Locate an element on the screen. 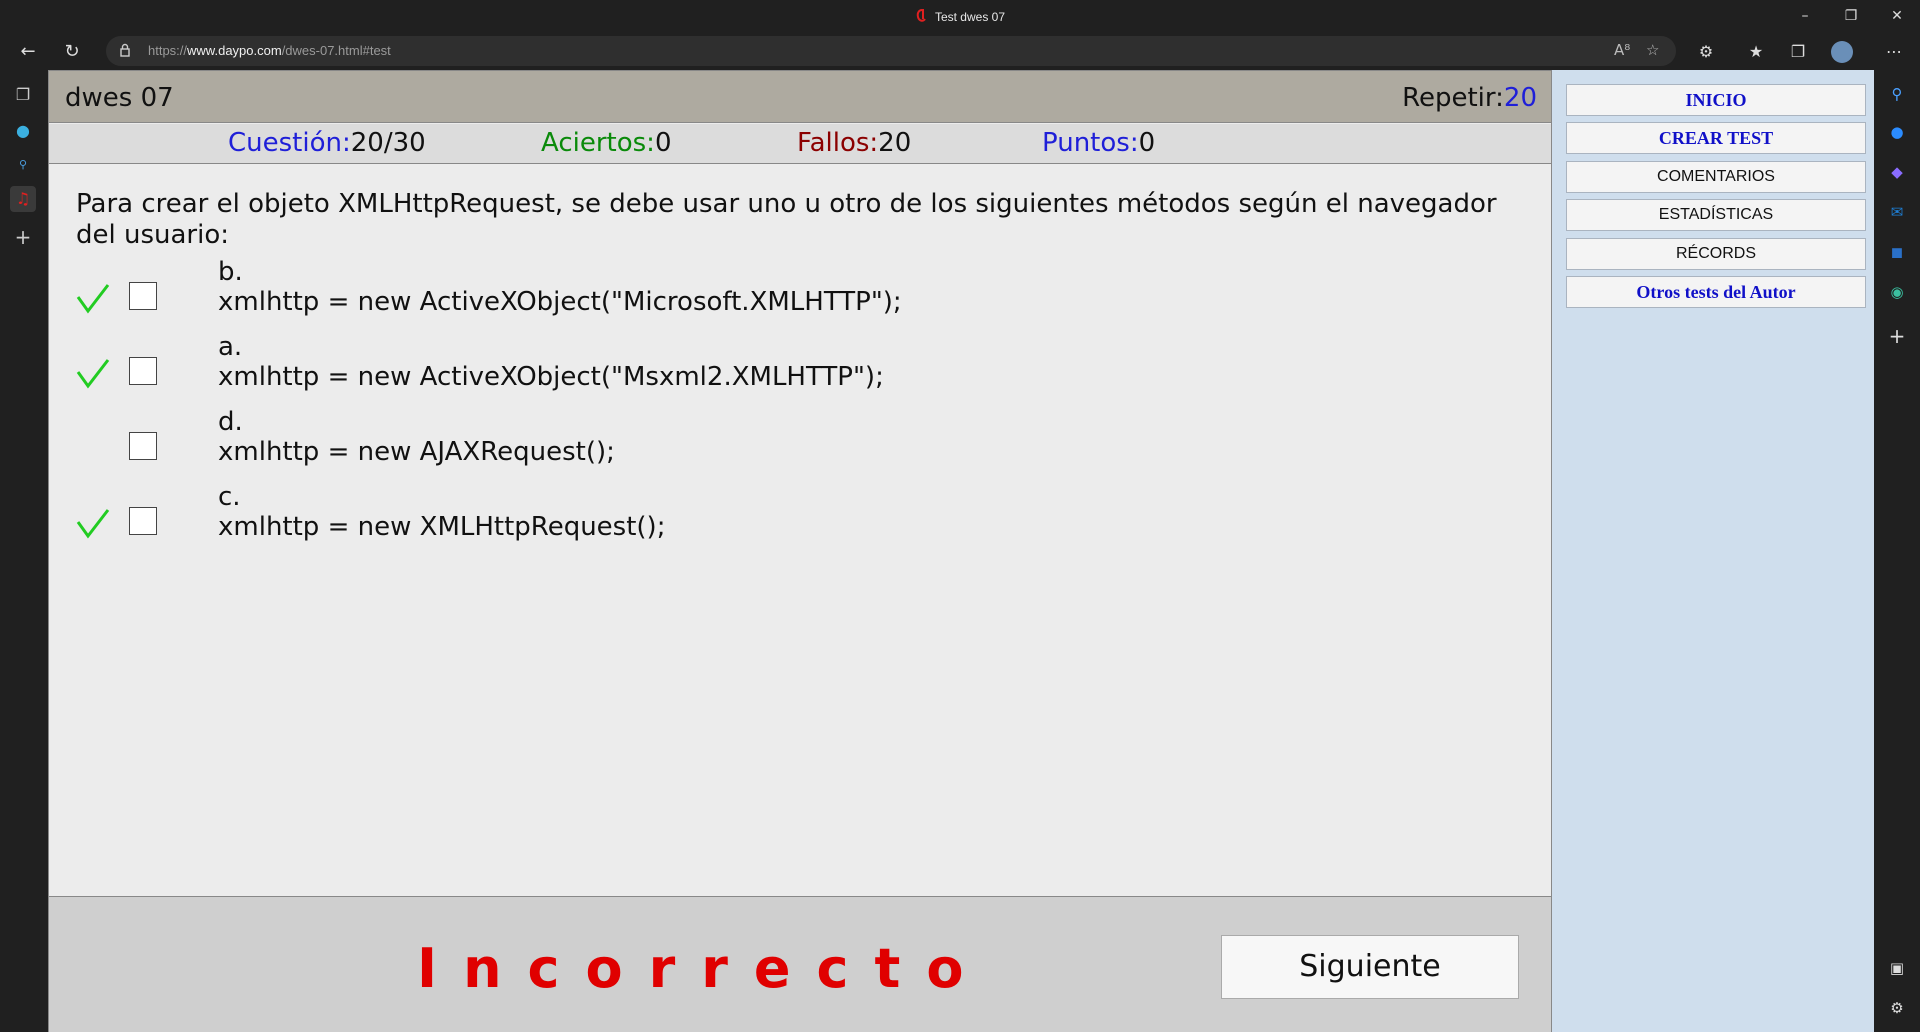  points-counter: Puntos:0 is located at coordinates (1098, 143).